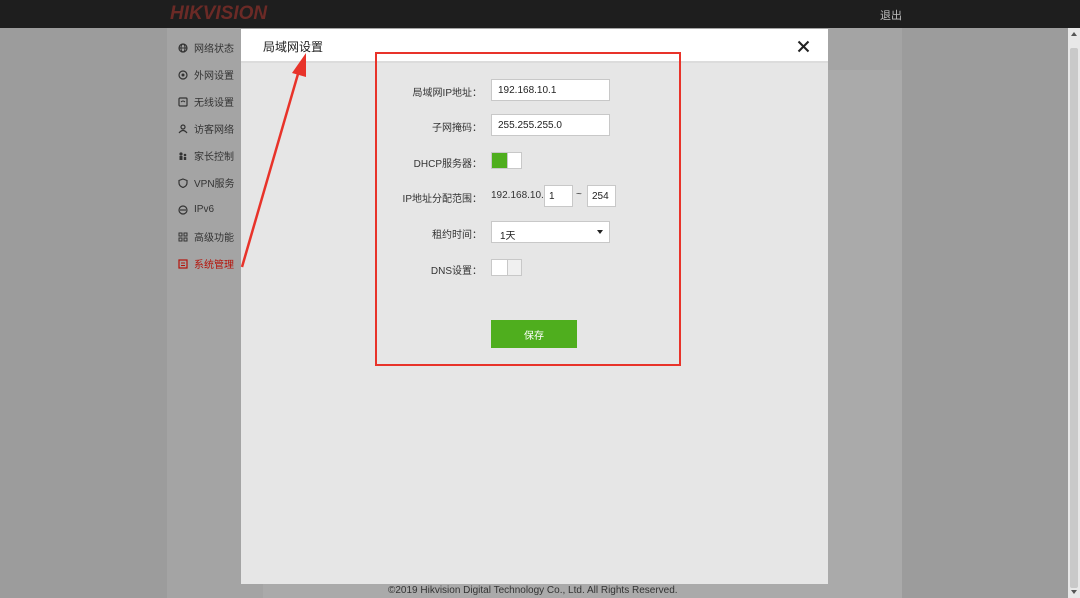 Image resolution: width=1080 pixels, height=598 pixels. Describe the element at coordinates (183, 182) in the screenshot. I see `vpn-icon` at that location.